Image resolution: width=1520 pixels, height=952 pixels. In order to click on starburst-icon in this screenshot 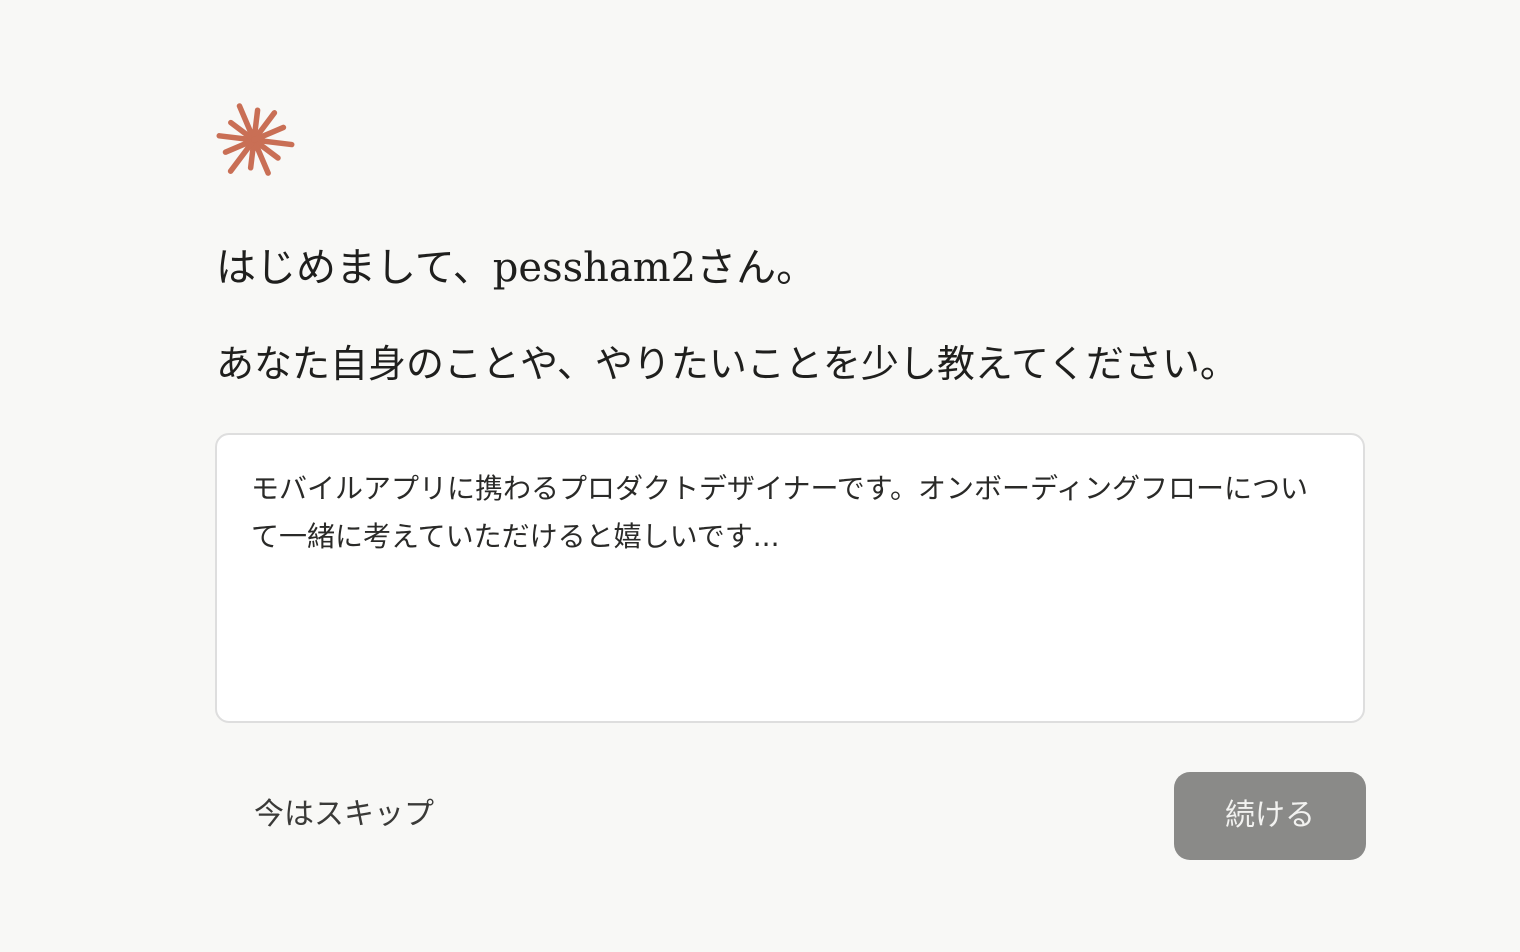, I will do `click(255, 139)`.